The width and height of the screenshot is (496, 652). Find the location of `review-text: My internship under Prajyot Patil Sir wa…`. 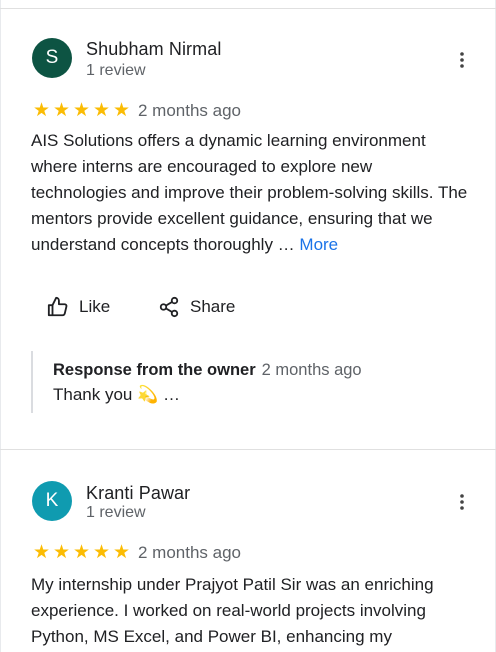

review-text: My internship under Prajyot Patil Sir wa… is located at coordinates (251, 611).